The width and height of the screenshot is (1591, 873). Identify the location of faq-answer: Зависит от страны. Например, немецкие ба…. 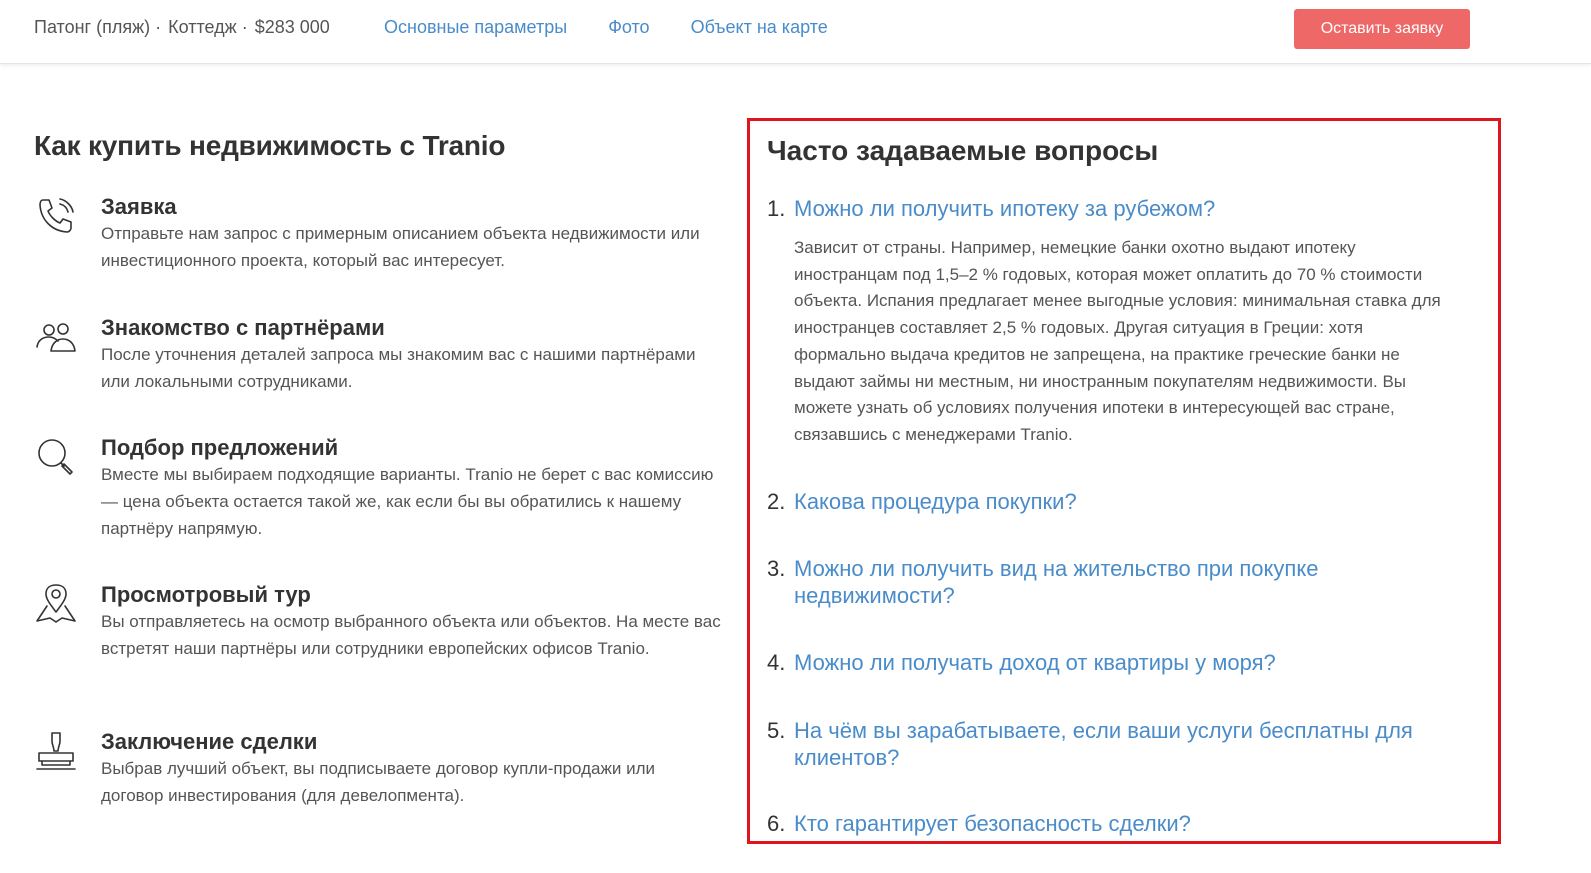
(1117, 341).